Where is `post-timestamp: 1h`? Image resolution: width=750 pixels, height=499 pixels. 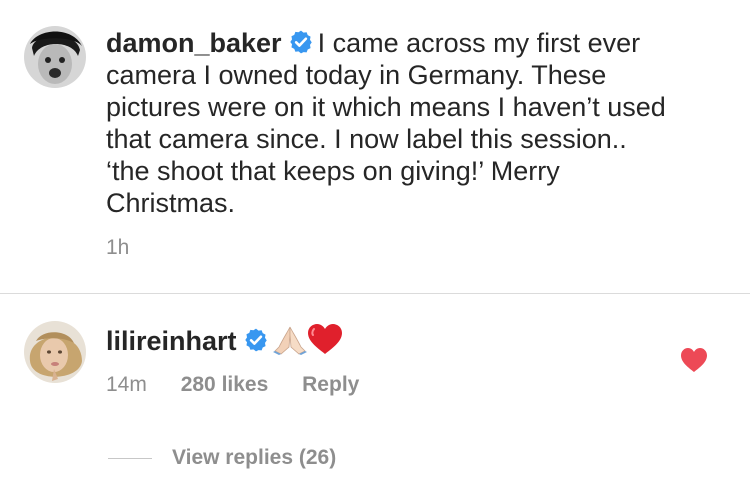 post-timestamp: 1h is located at coordinates (118, 247).